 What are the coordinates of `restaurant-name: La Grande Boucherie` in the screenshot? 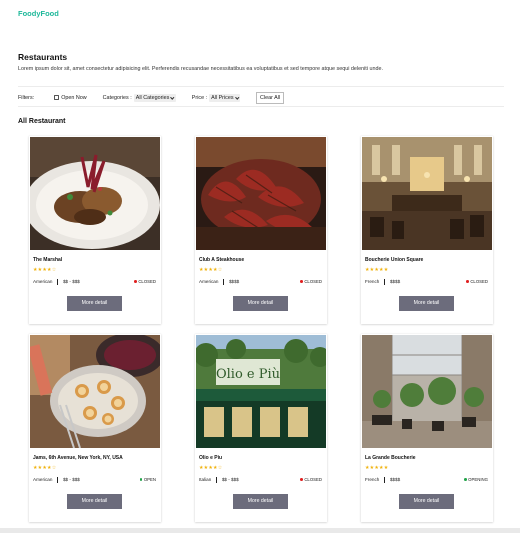 It's located at (390, 458).